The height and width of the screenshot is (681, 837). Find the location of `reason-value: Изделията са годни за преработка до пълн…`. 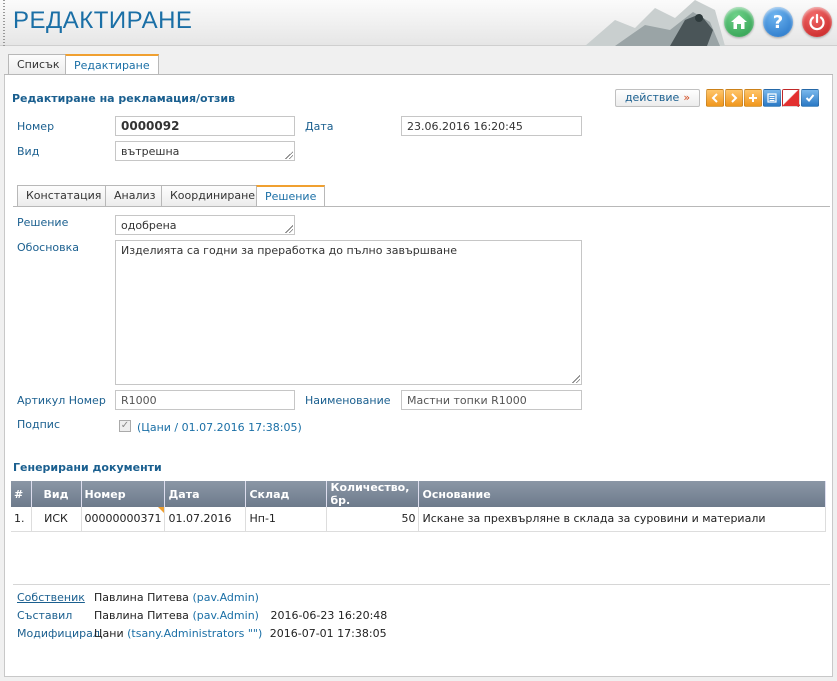

reason-value: Изделията са годни за преработка до пълн… is located at coordinates (289, 250).